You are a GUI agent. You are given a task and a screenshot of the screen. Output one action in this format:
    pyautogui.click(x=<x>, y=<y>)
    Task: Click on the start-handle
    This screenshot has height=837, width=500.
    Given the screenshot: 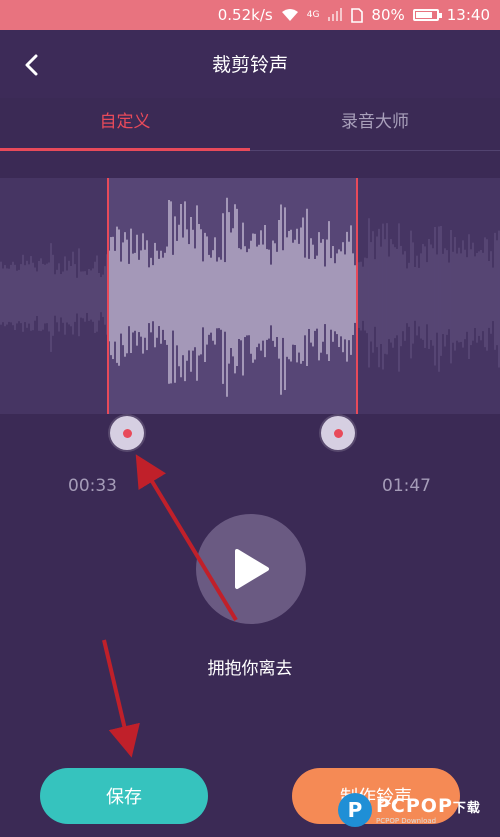 What is the action you would take?
    pyautogui.click(x=127, y=433)
    